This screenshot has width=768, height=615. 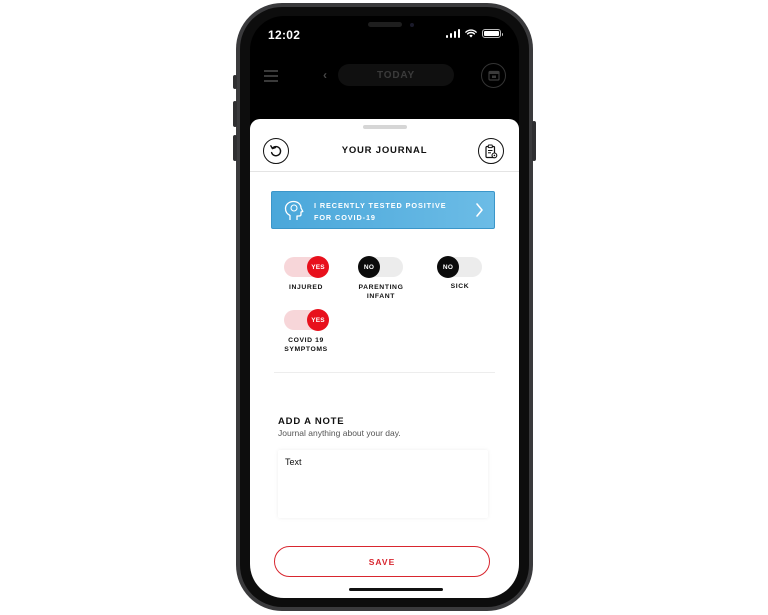 I want to click on front-camera, so click(x=412, y=25).